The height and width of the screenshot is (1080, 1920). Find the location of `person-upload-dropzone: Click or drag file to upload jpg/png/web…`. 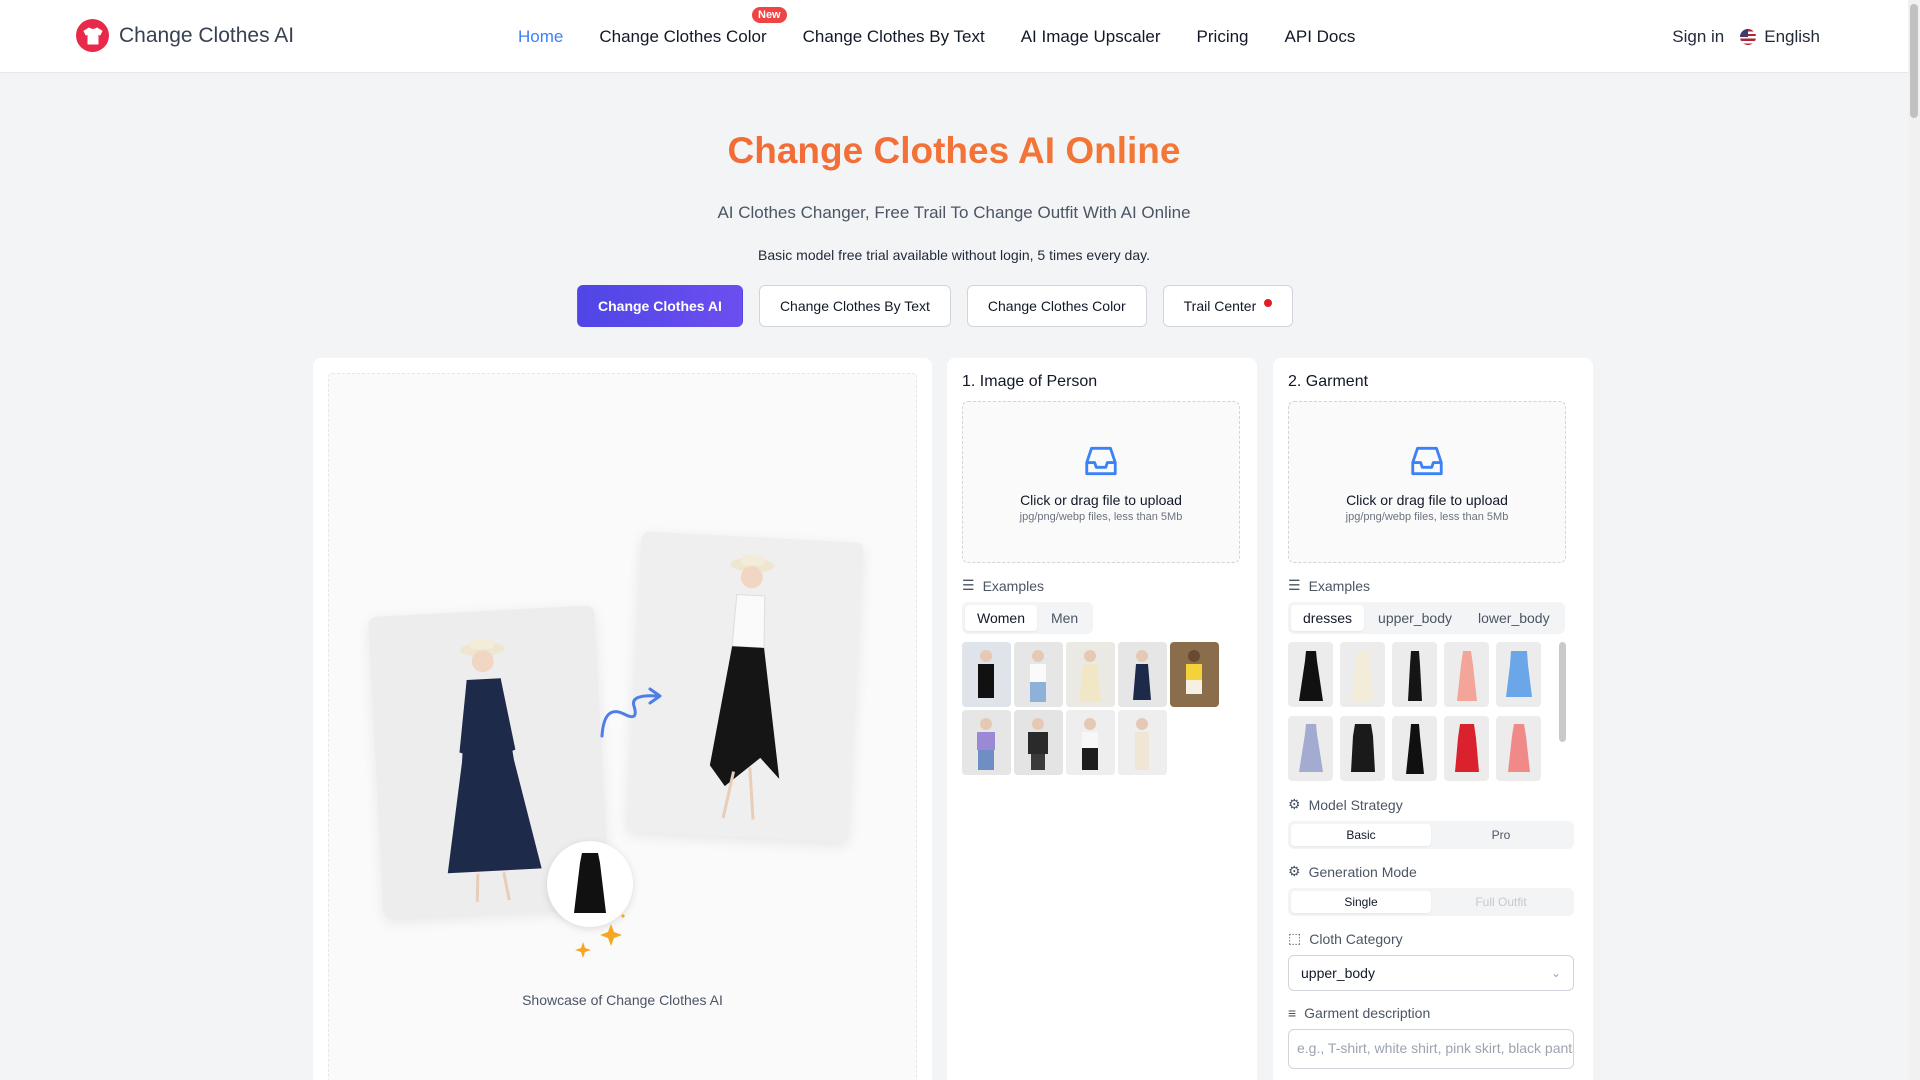

person-upload-dropzone: Click or drag file to upload jpg/png/web… is located at coordinates (1101, 482).